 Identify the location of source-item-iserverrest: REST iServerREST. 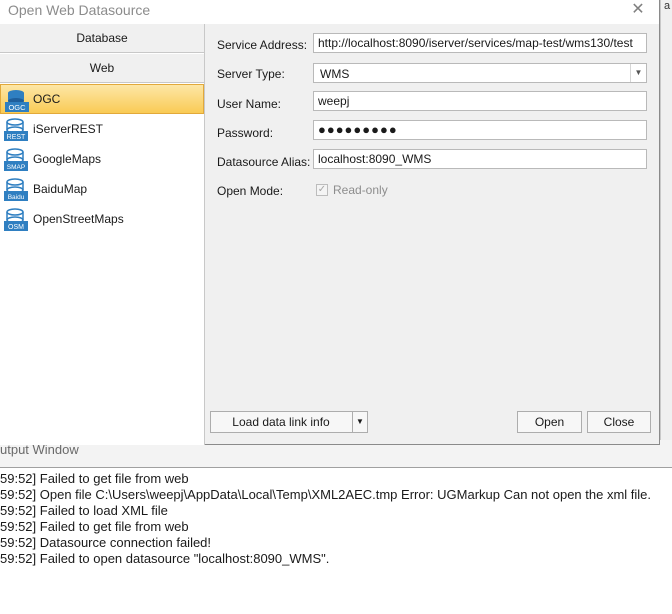
(102, 129).